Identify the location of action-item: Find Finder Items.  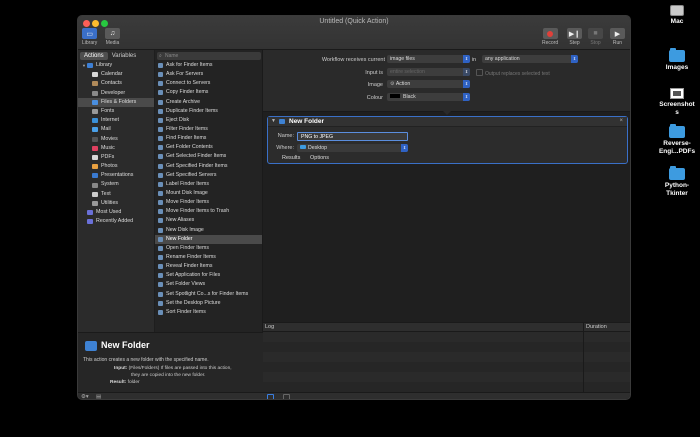
(208, 138).